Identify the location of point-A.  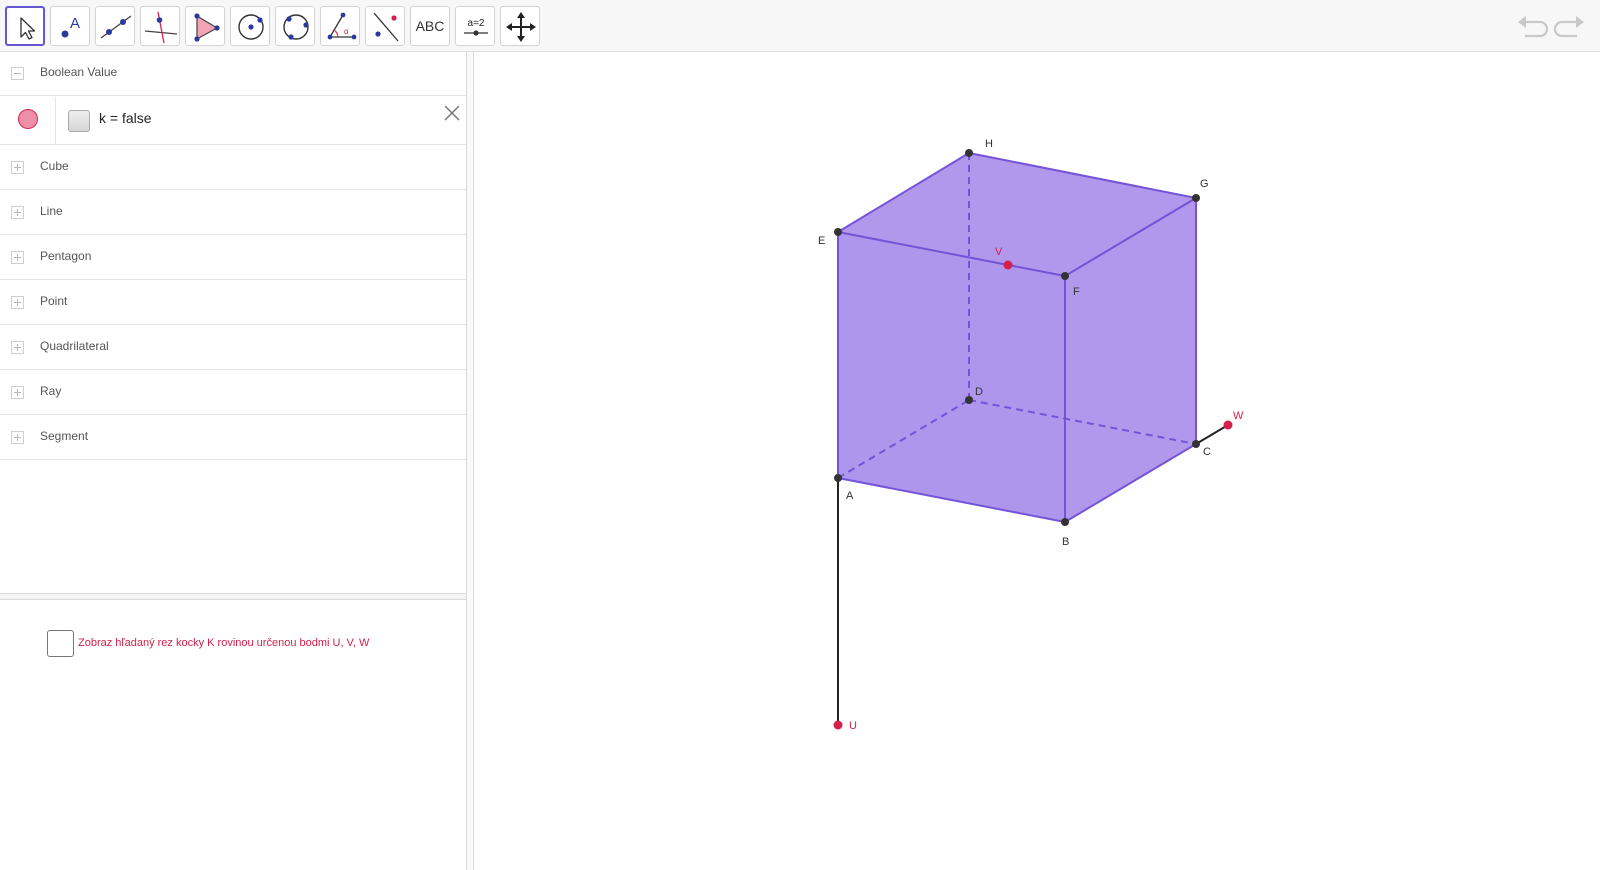
(838, 478).